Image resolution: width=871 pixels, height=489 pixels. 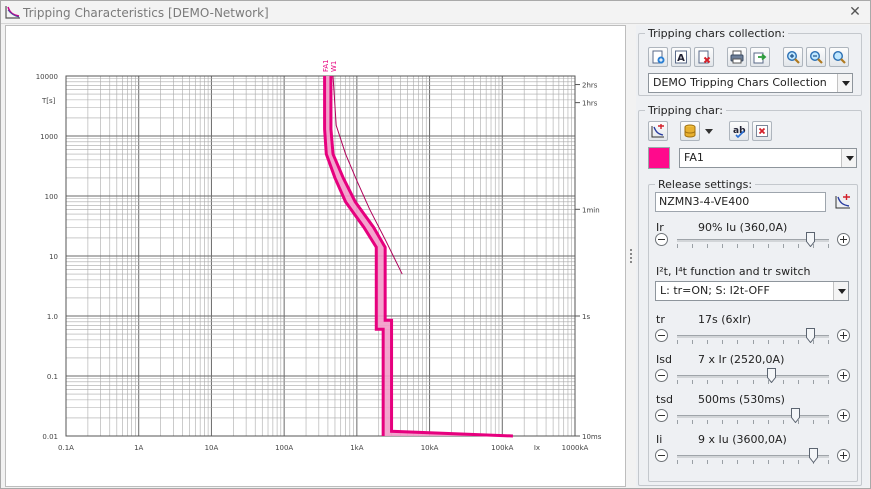 I want to click on zoom-fit-icon, so click(x=839, y=57).